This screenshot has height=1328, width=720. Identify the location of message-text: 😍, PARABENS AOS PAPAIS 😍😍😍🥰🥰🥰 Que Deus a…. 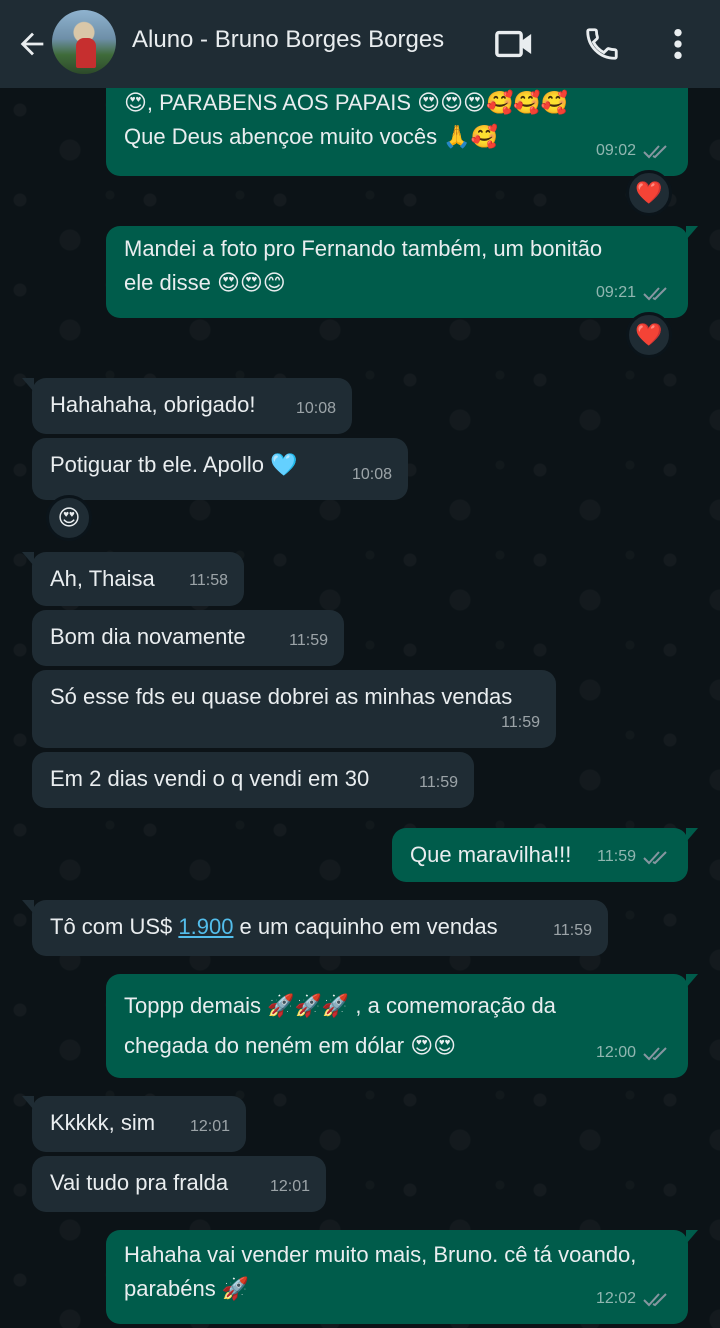
(346, 119).